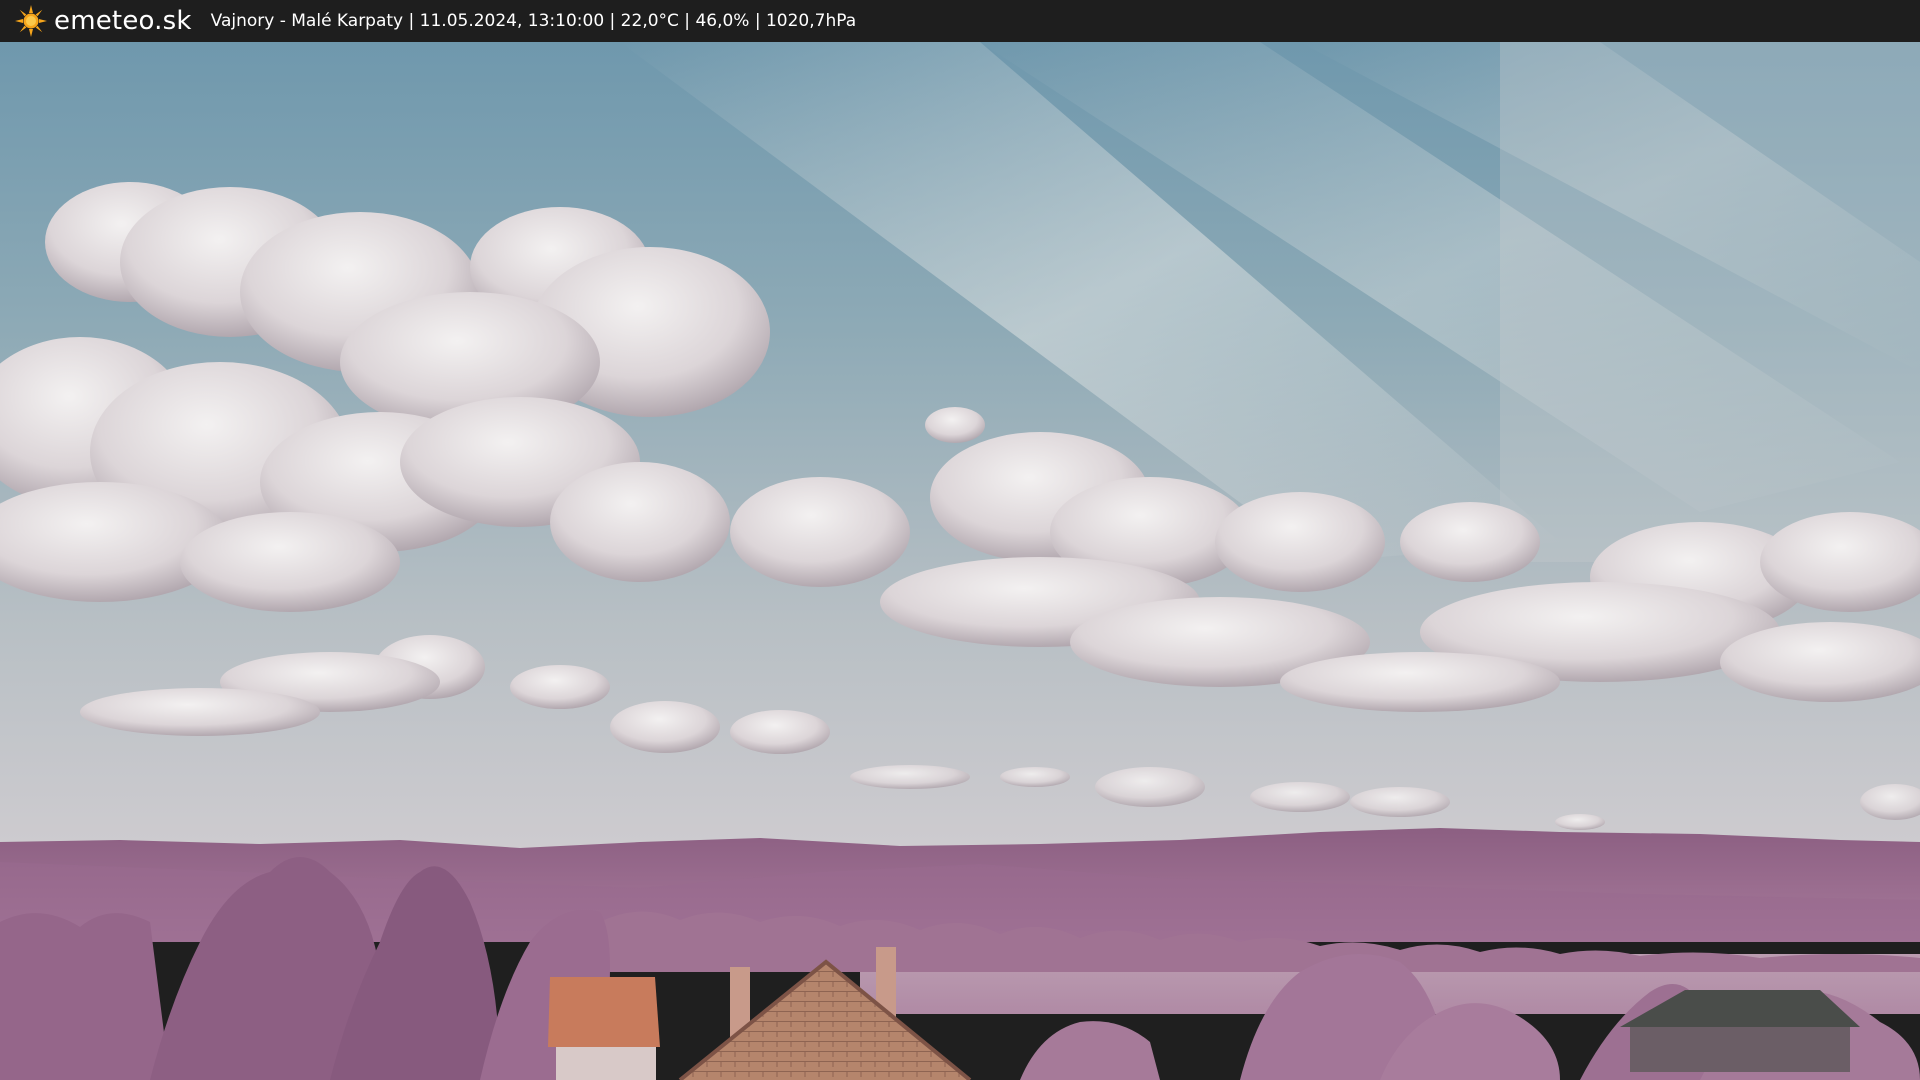 The width and height of the screenshot is (1920, 1080). What do you see at coordinates (604, 1028) in the screenshot?
I see `house-roof-left` at bounding box center [604, 1028].